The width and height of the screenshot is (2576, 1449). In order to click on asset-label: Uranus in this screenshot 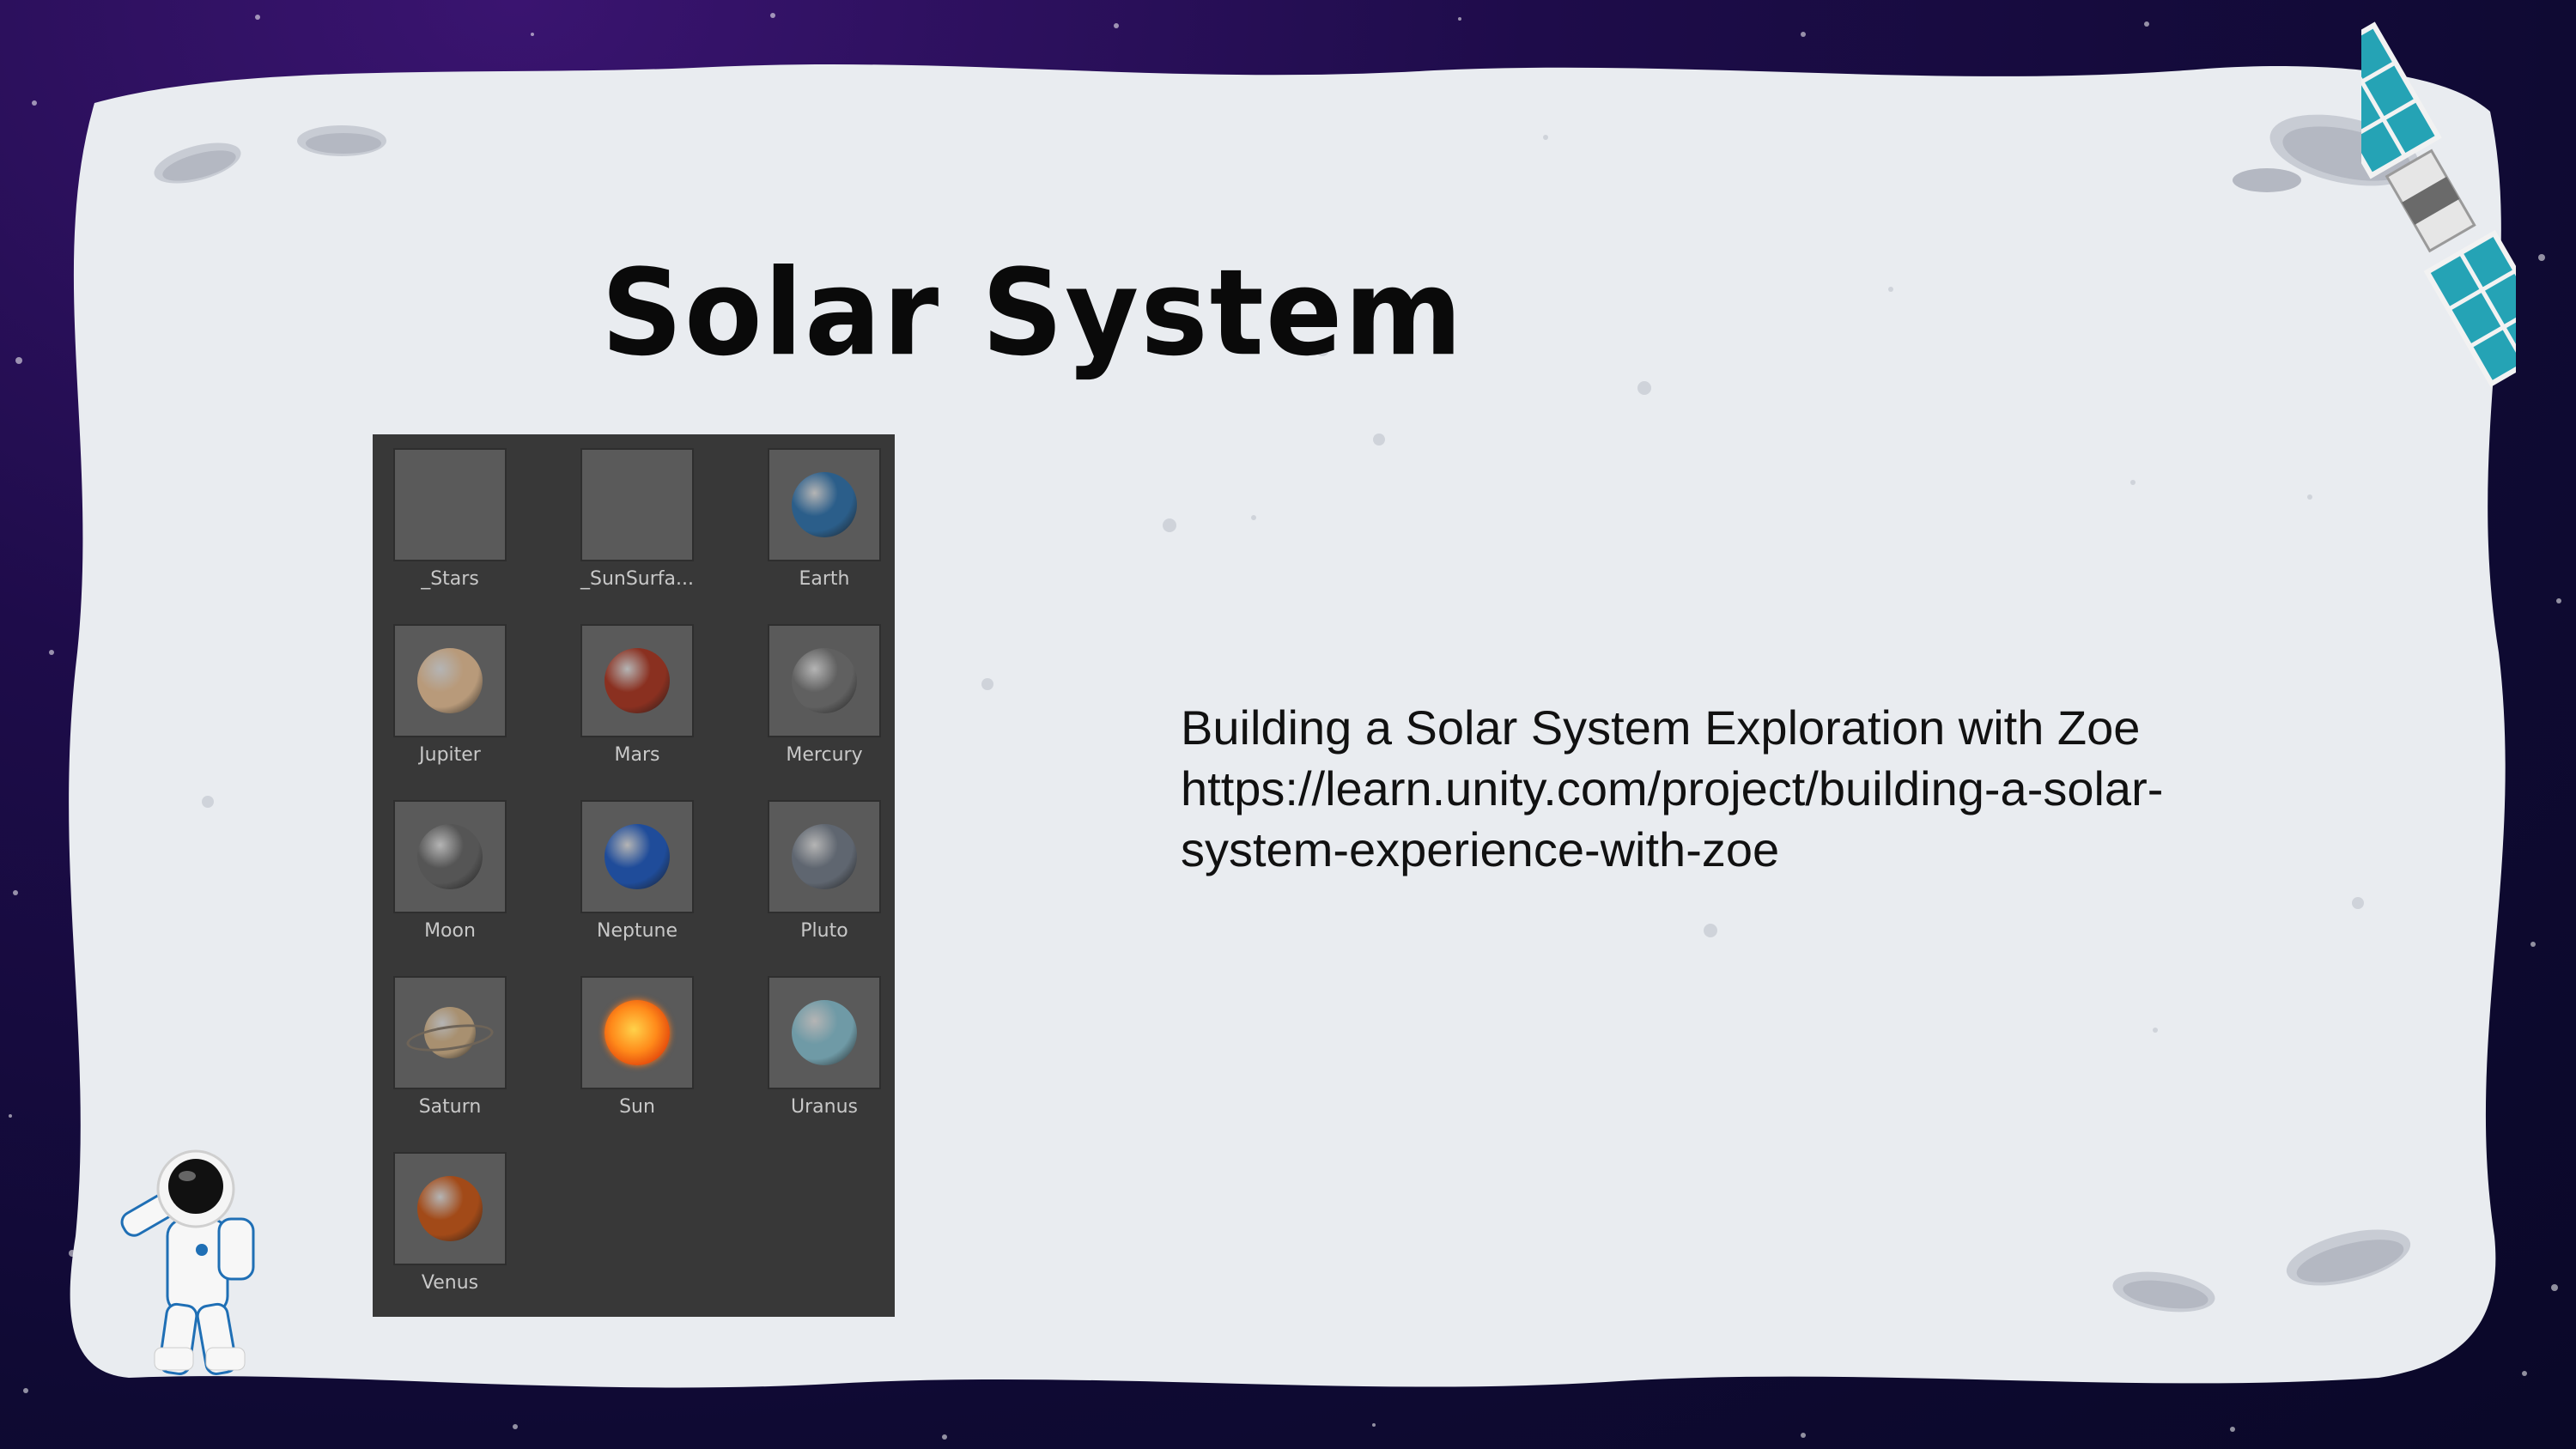, I will do `click(824, 1107)`.